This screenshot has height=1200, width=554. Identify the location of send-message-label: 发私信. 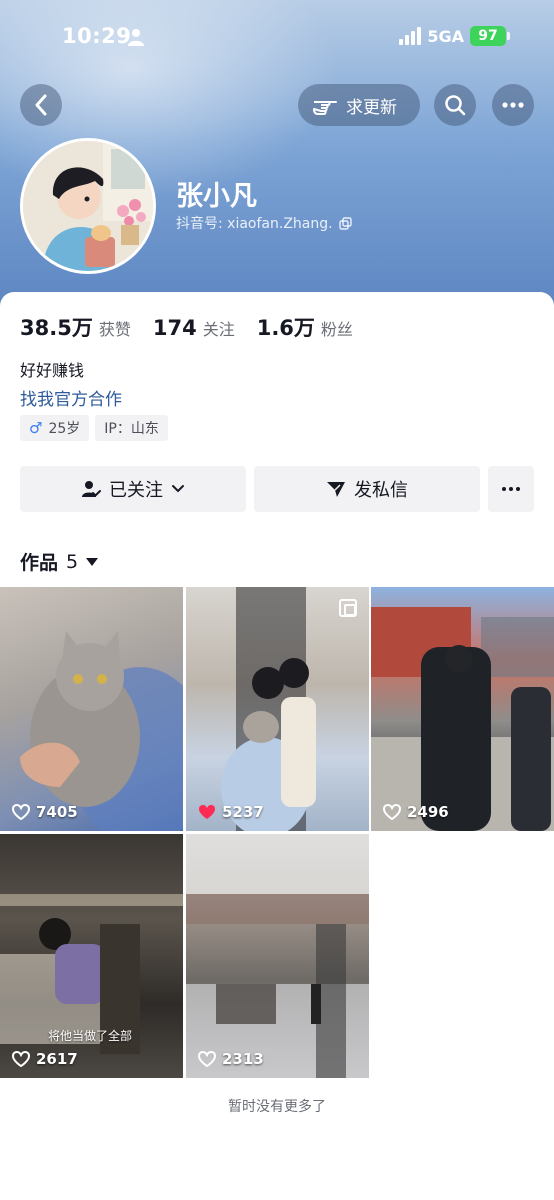
(381, 490).